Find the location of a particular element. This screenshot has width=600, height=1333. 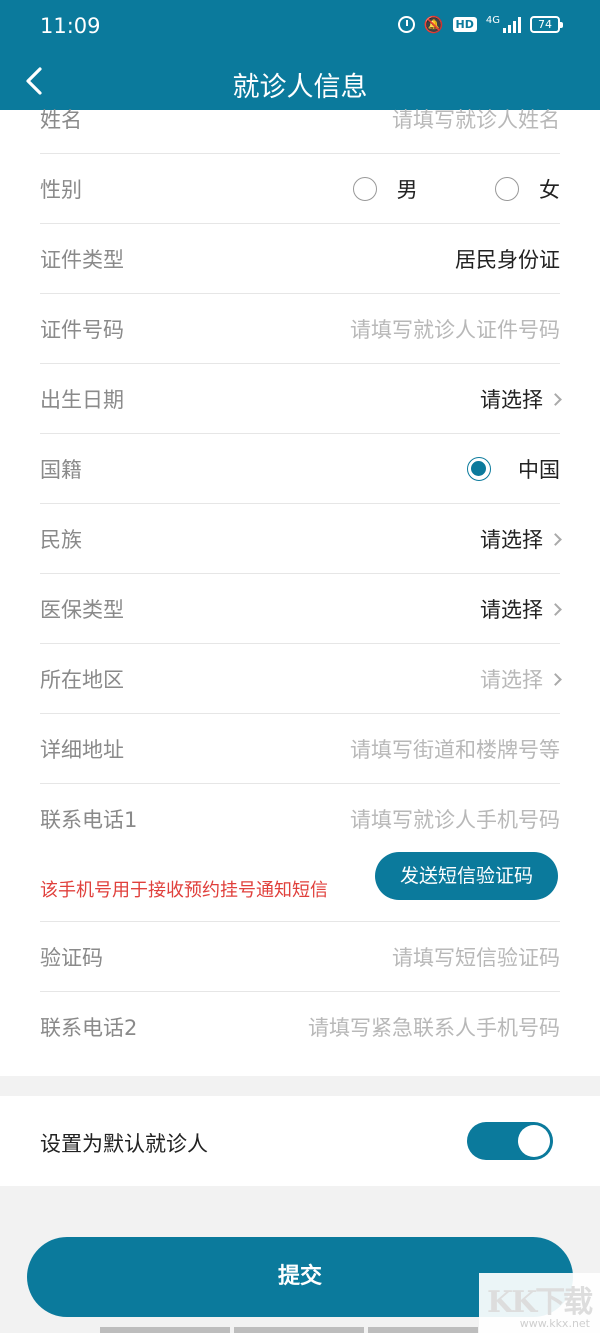

nationality-row: 国籍 中国 is located at coordinates (300, 469).